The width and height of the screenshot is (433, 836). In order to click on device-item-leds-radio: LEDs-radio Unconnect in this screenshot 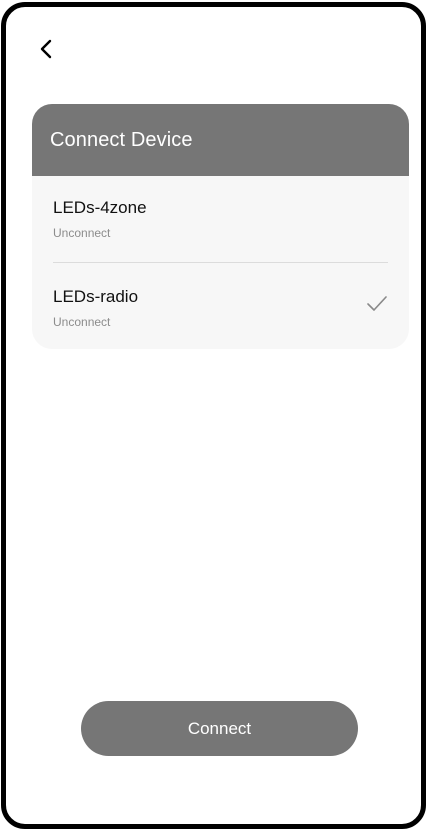, I will do `click(220, 305)`.